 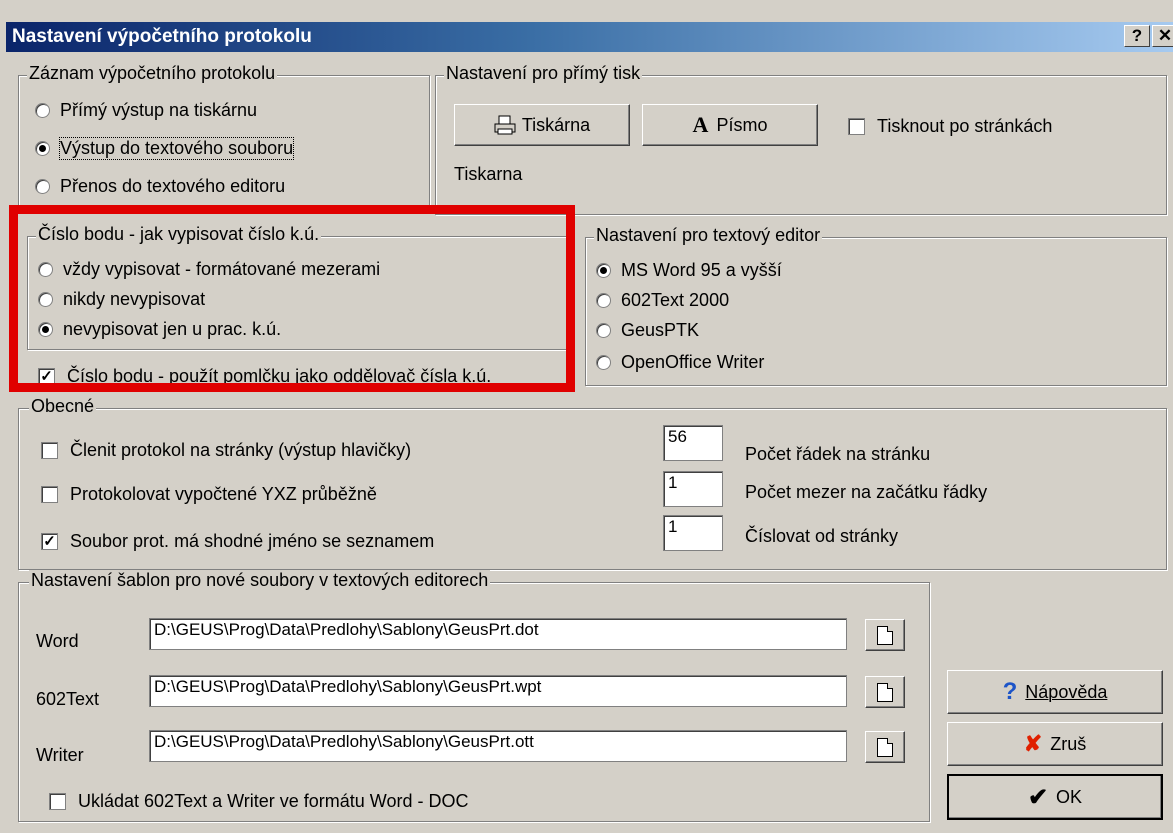 What do you see at coordinates (693, 443) in the screenshot?
I see `lines-per-page-input: 56` at bounding box center [693, 443].